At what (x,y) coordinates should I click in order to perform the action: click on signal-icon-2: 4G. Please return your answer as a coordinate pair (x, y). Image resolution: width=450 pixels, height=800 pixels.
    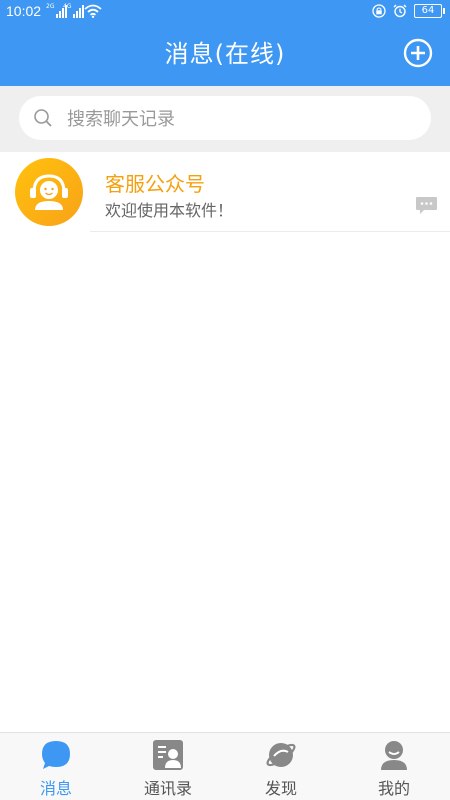
    Looking at the image, I should click on (74, 10).